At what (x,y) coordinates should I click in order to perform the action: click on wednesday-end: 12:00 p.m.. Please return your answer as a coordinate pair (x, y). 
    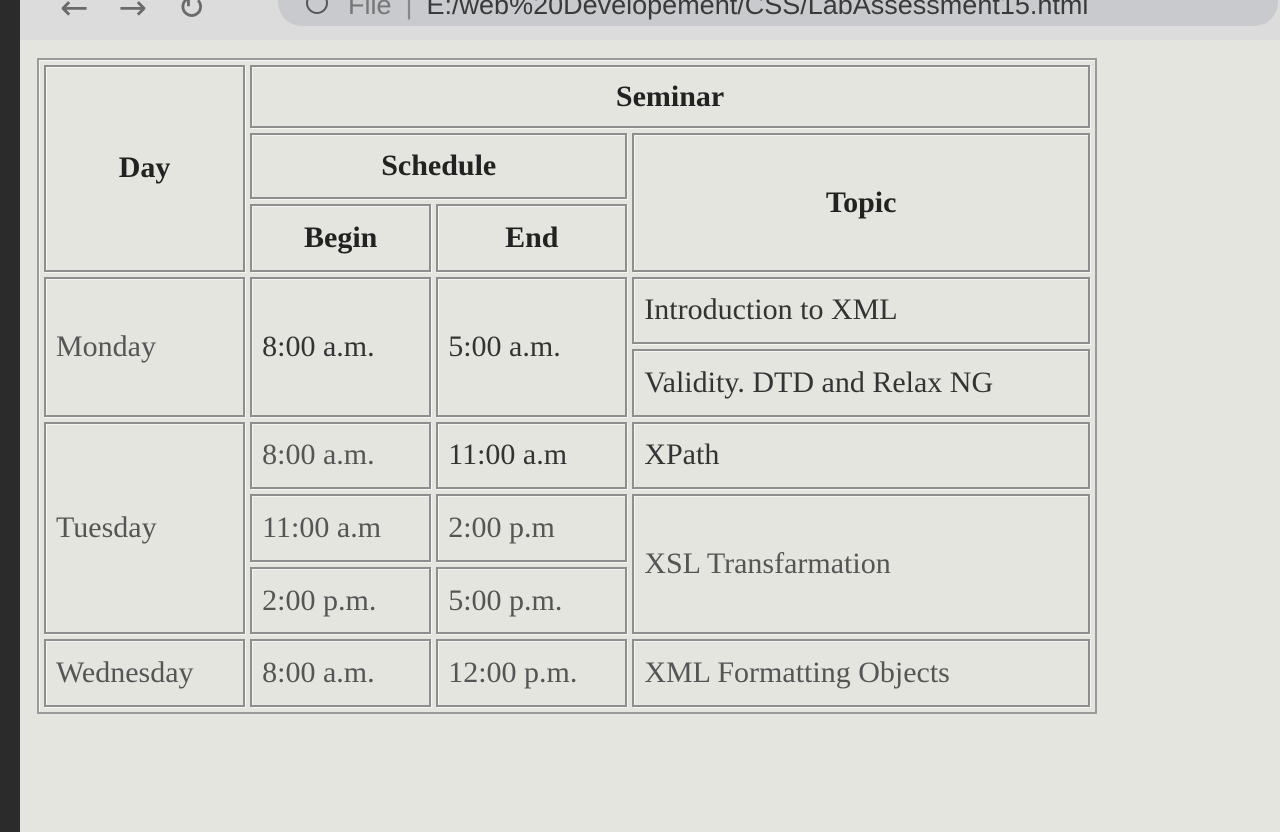
    Looking at the image, I should click on (532, 673).